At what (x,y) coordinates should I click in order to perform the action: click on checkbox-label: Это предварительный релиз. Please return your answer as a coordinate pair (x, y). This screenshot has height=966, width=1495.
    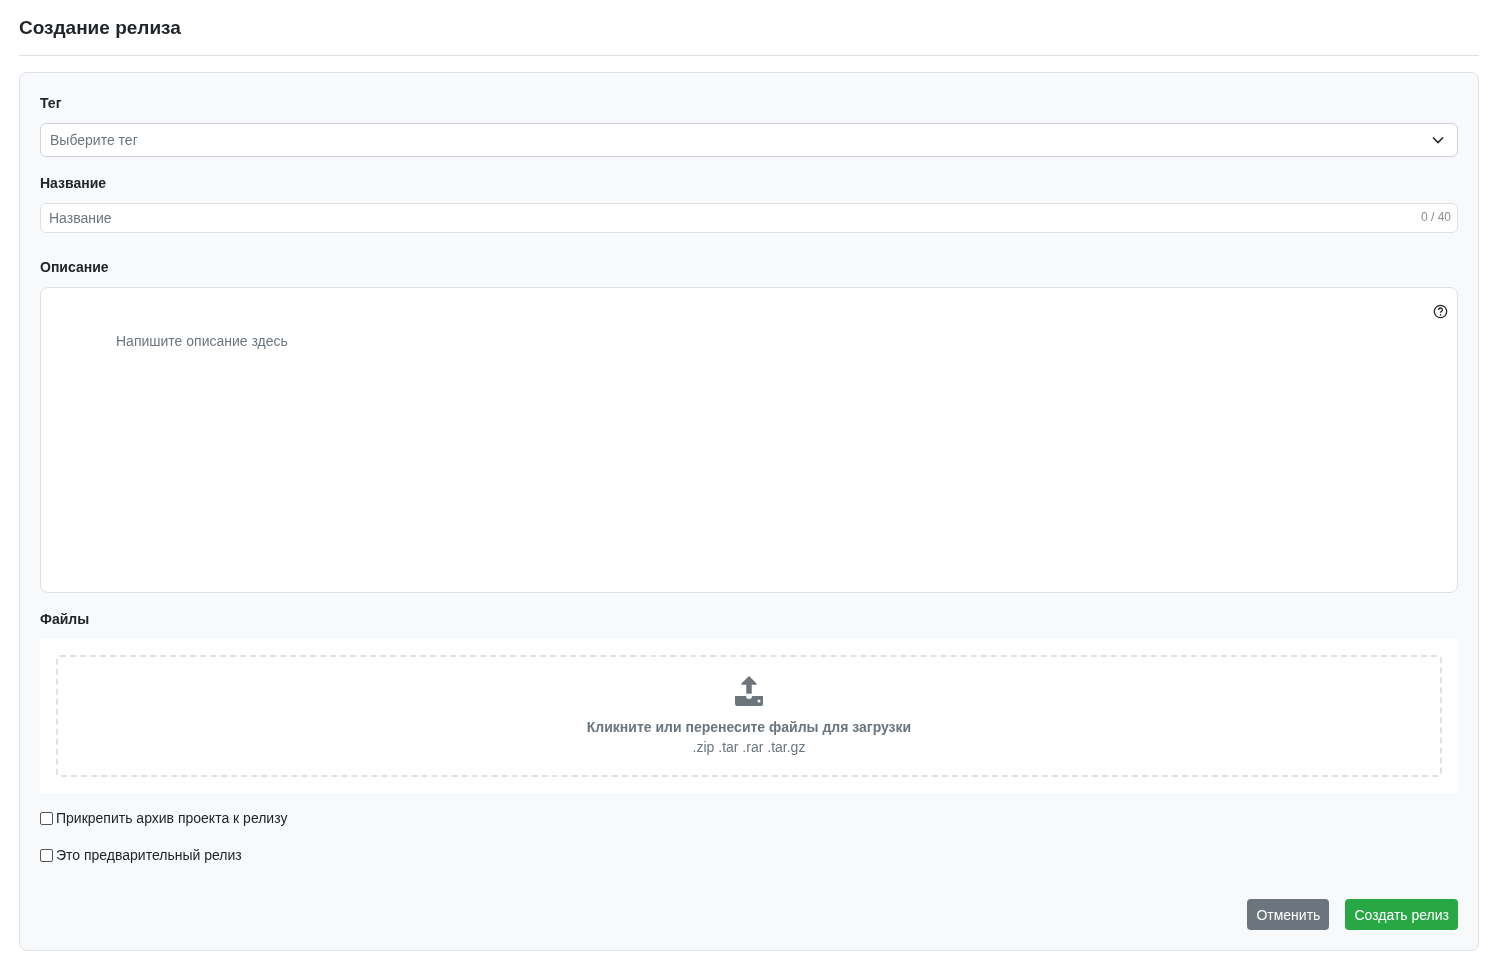
    Looking at the image, I should click on (149, 855).